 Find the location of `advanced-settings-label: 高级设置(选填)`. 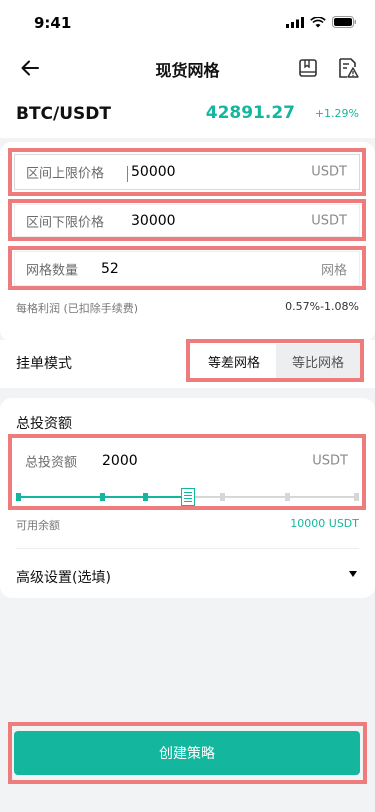

advanced-settings-label: 高级设置(选填) is located at coordinates (63, 577).